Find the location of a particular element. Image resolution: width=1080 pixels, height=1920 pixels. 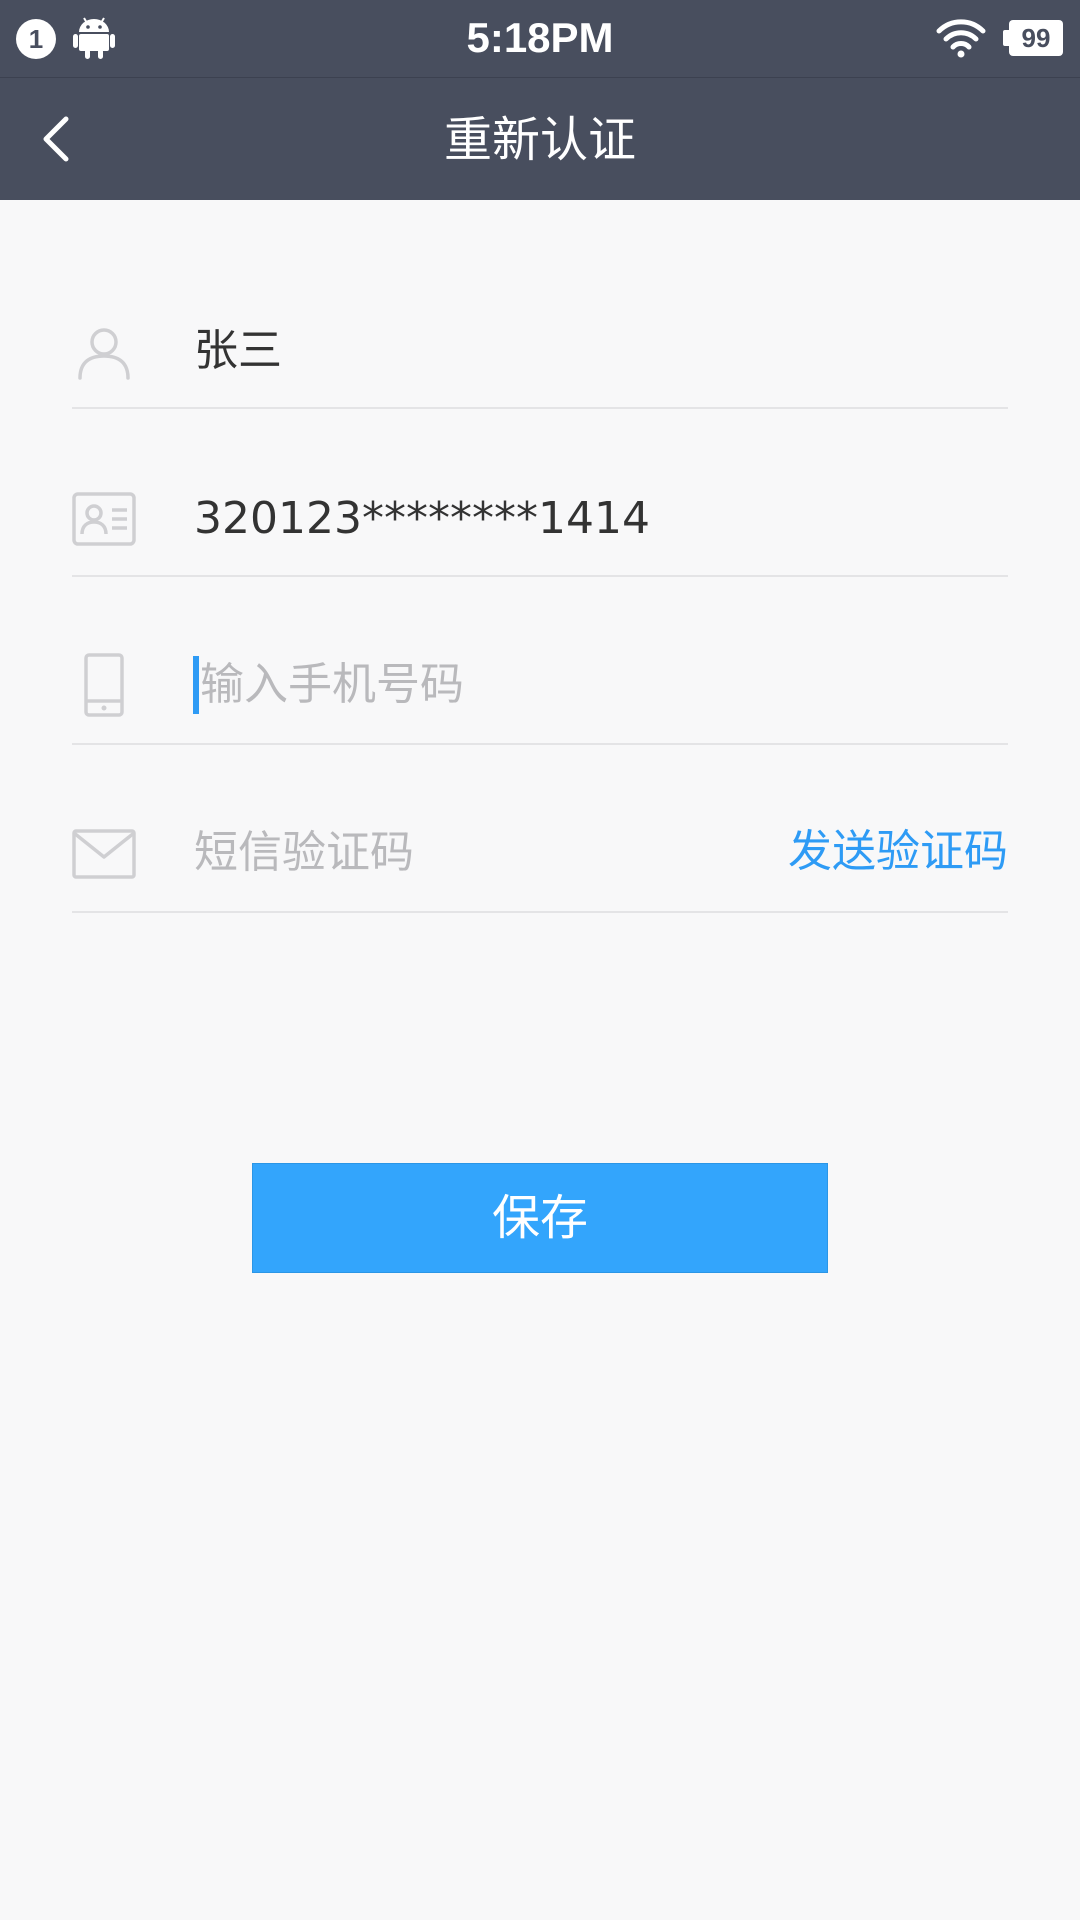

status-bar: 1 5:18PM 99 is located at coordinates (540, 38).